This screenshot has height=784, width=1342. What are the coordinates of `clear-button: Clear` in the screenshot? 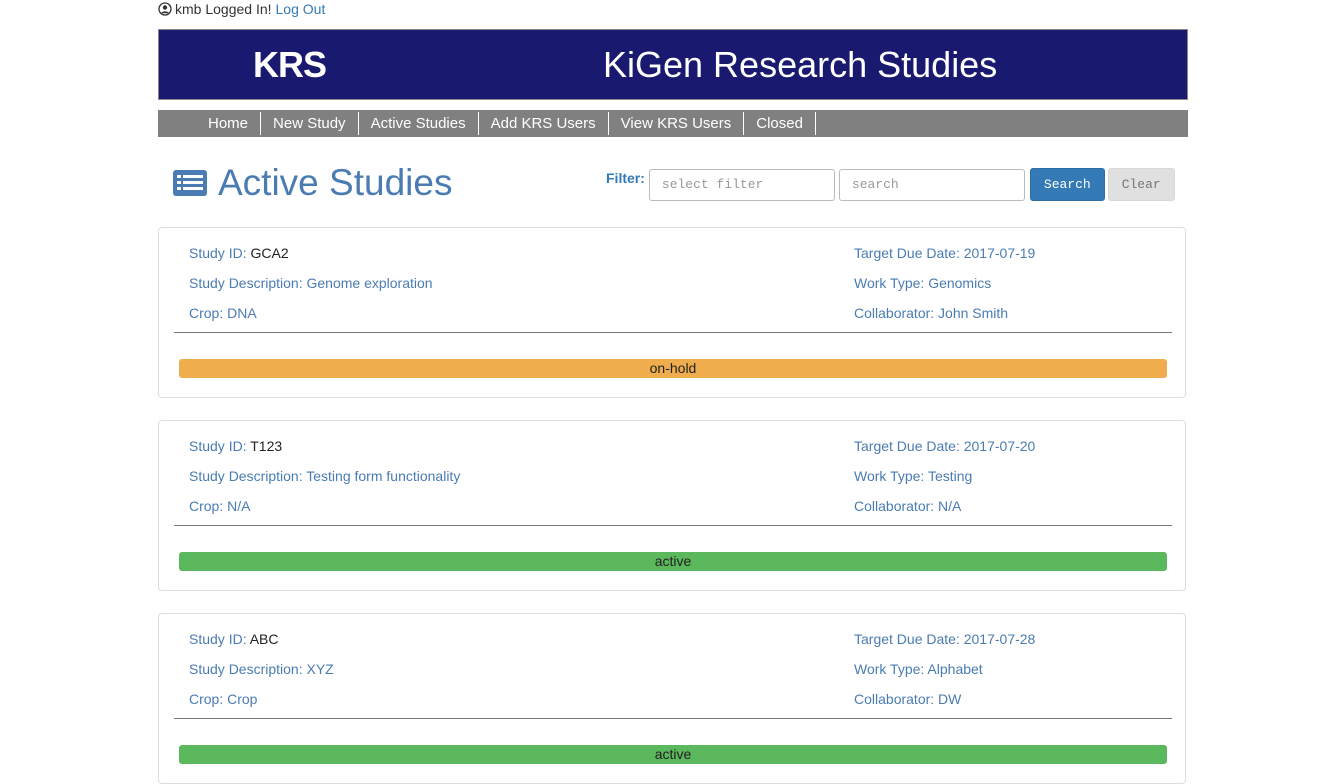 It's located at (1141, 184).